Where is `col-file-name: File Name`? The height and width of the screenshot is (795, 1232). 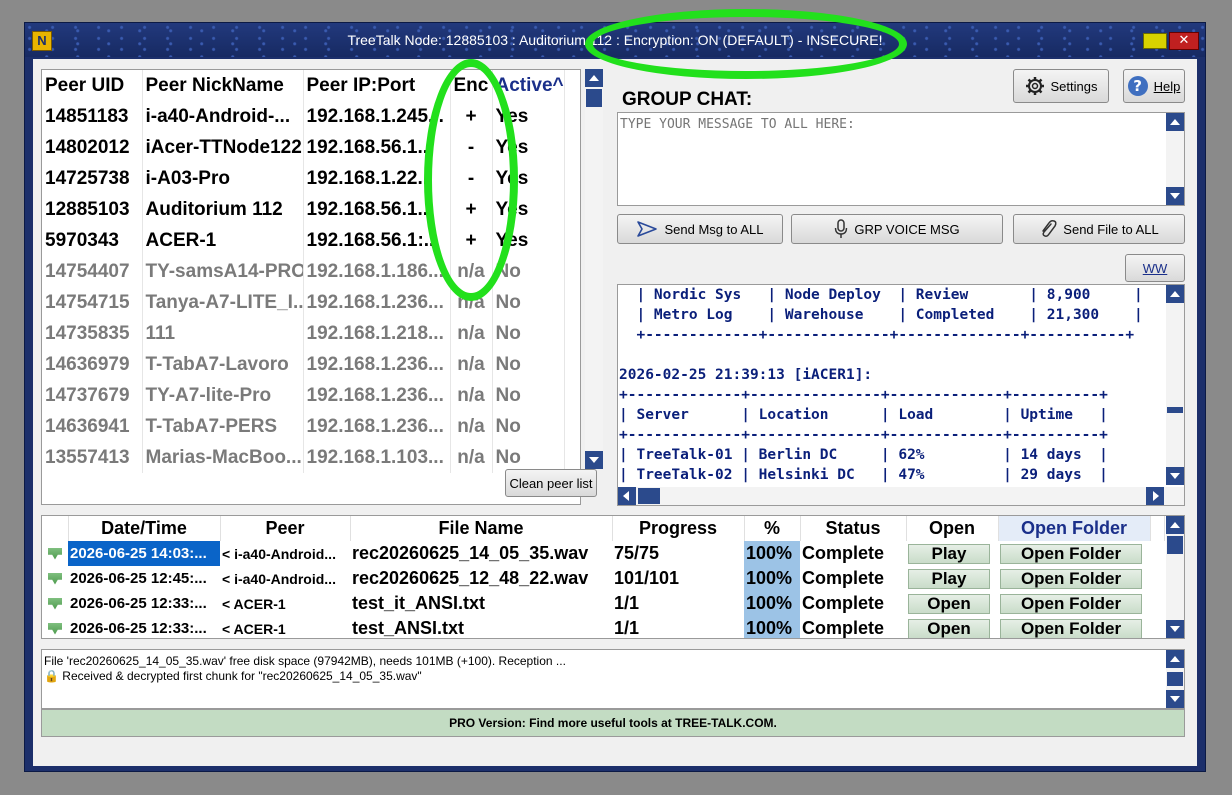
col-file-name: File Name is located at coordinates (481, 528).